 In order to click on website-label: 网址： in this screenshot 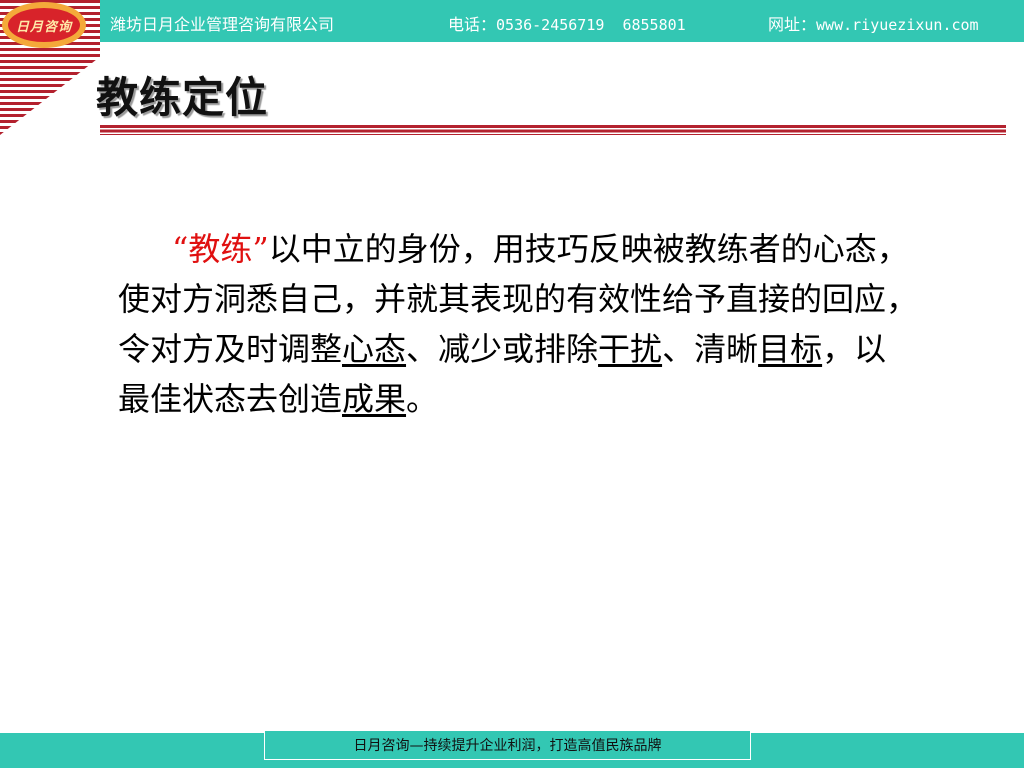, I will do `click(792, 24)`.